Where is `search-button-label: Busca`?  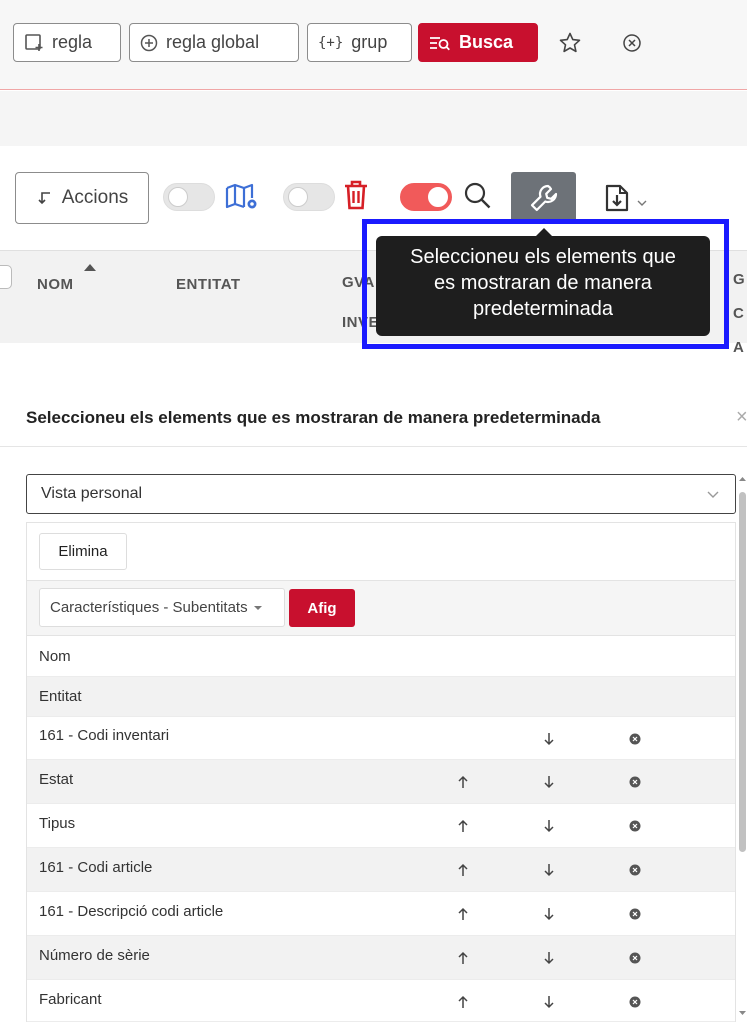 search-button-label: Busca is located at coordinates (486, 42).